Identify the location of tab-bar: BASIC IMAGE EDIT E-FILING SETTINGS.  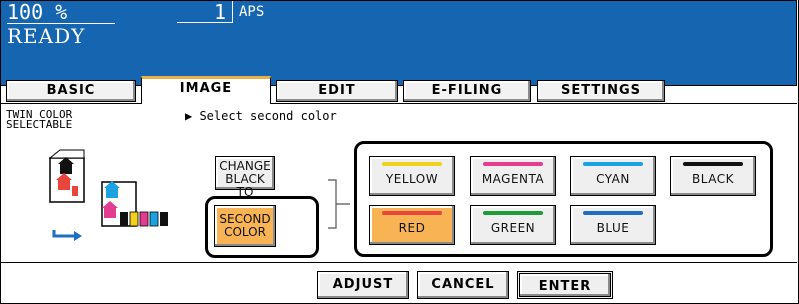
(398, 90).